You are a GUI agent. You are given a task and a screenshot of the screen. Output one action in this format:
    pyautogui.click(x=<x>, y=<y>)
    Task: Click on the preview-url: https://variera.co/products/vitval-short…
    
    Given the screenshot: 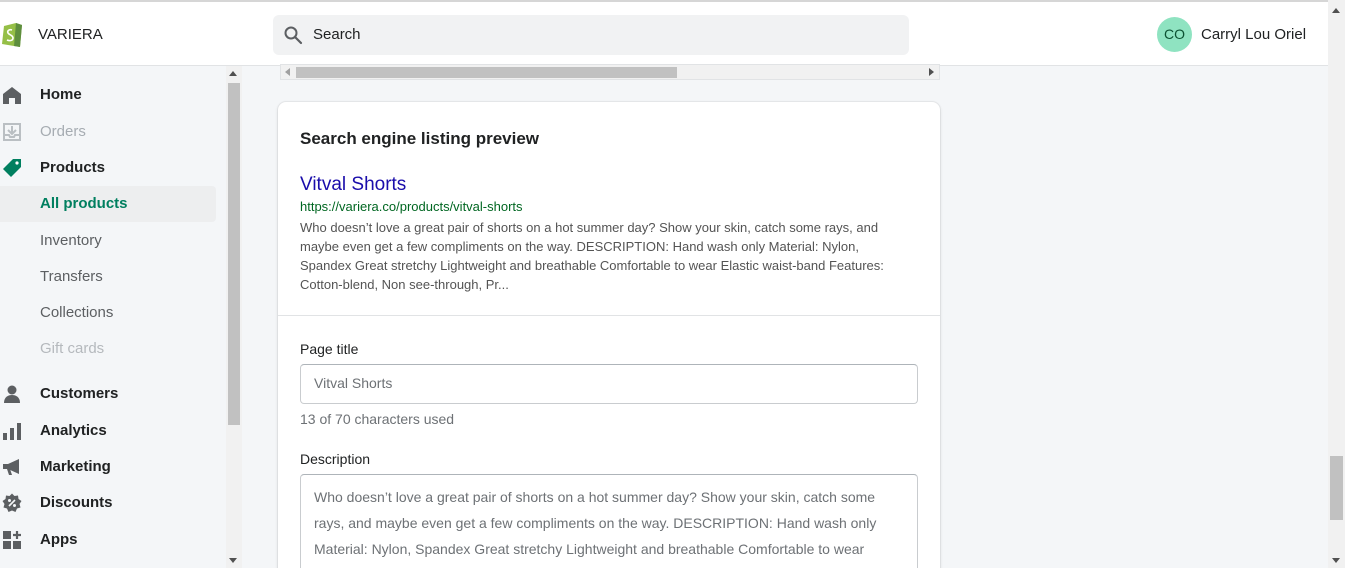 What is the action you would take?
    pyautogui.click(x=411, y=206)
    